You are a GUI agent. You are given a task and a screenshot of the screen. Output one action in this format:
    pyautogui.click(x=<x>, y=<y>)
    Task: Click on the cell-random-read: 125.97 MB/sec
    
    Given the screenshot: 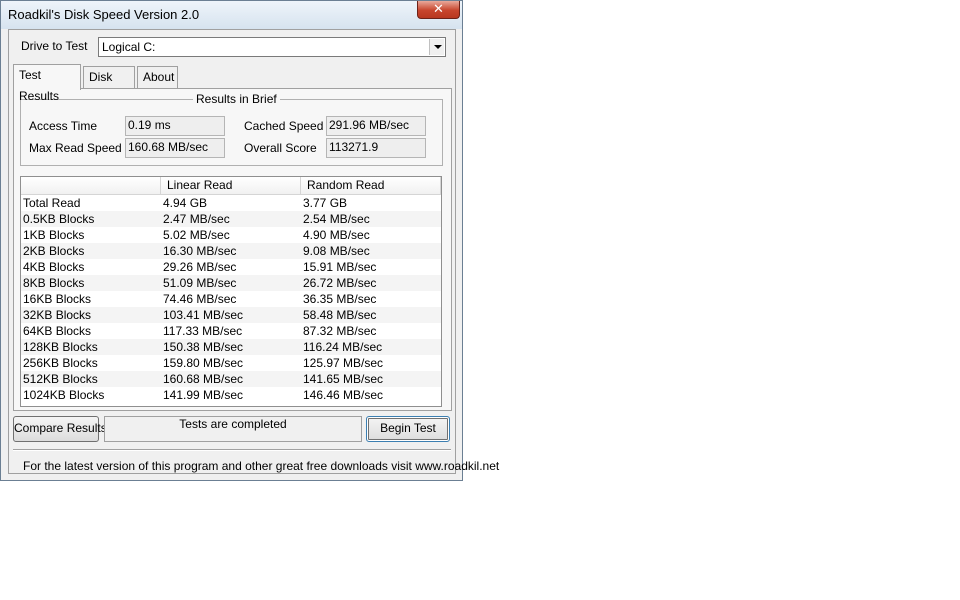 What is the action you would take?
    pyautogui.click(x=343, y=363)
    